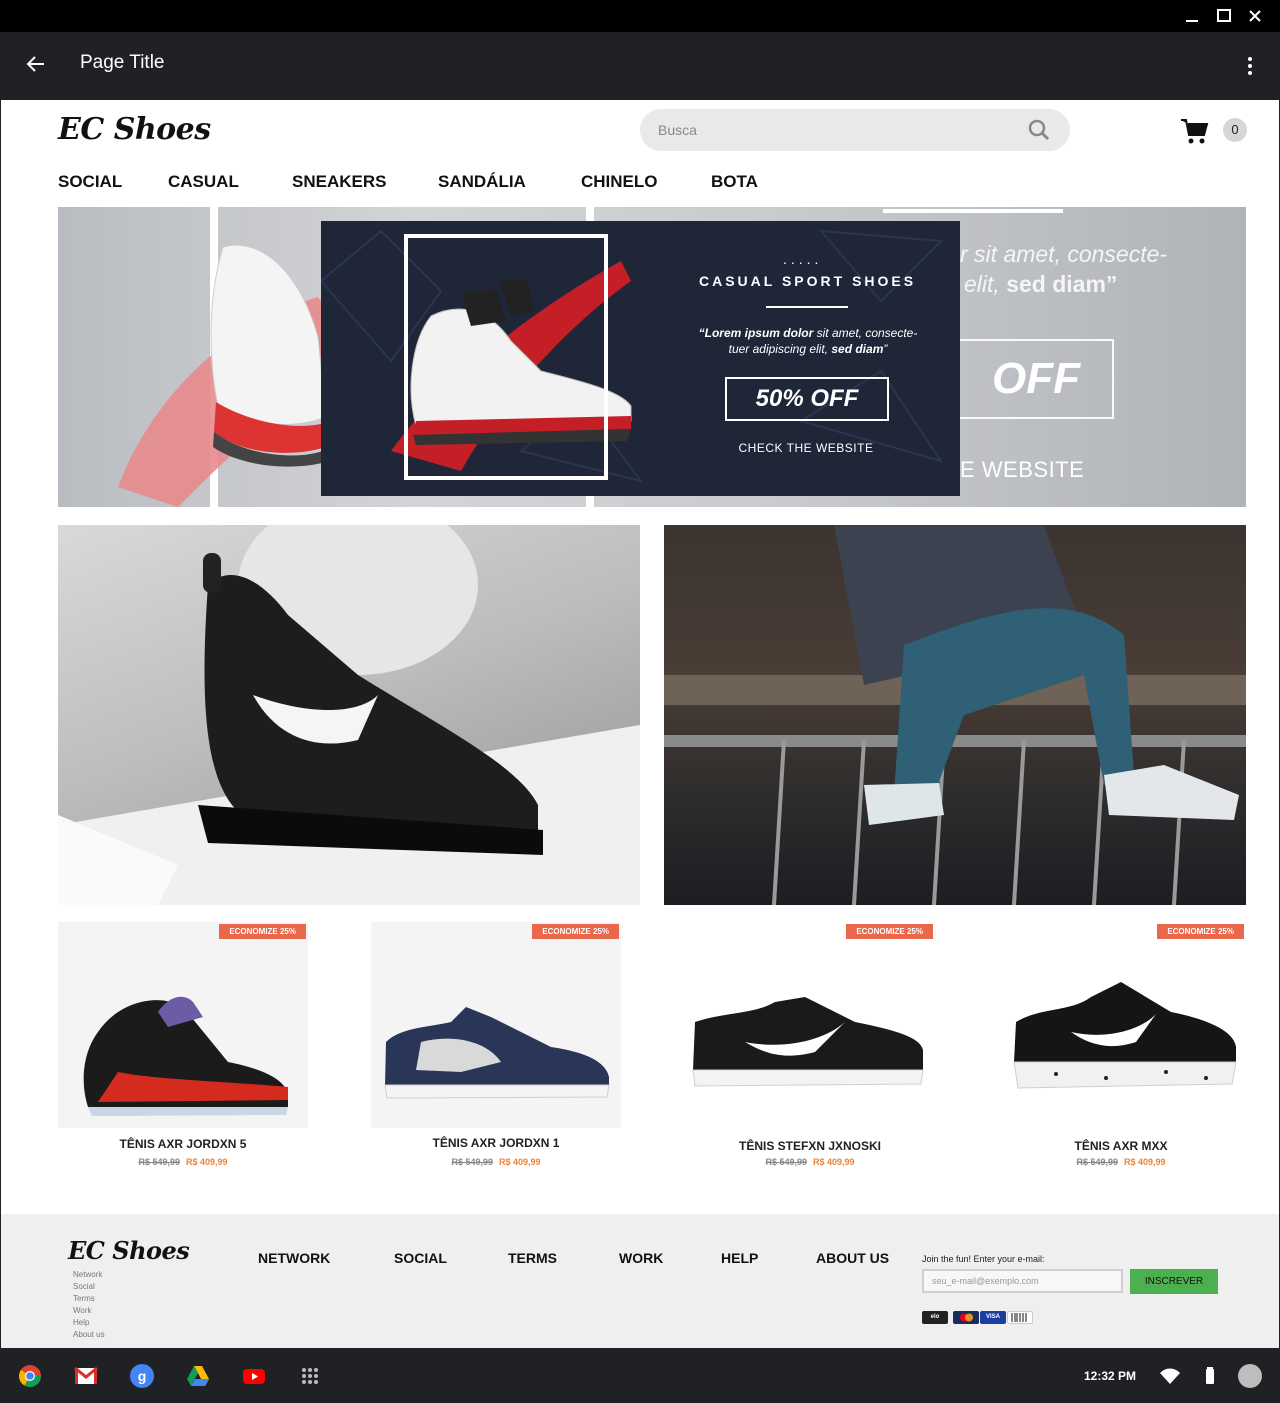 The height and width of the screenshot is (1403, 1280). I want to click on footer-nav-network: NETWORK, so click(294, 1258).